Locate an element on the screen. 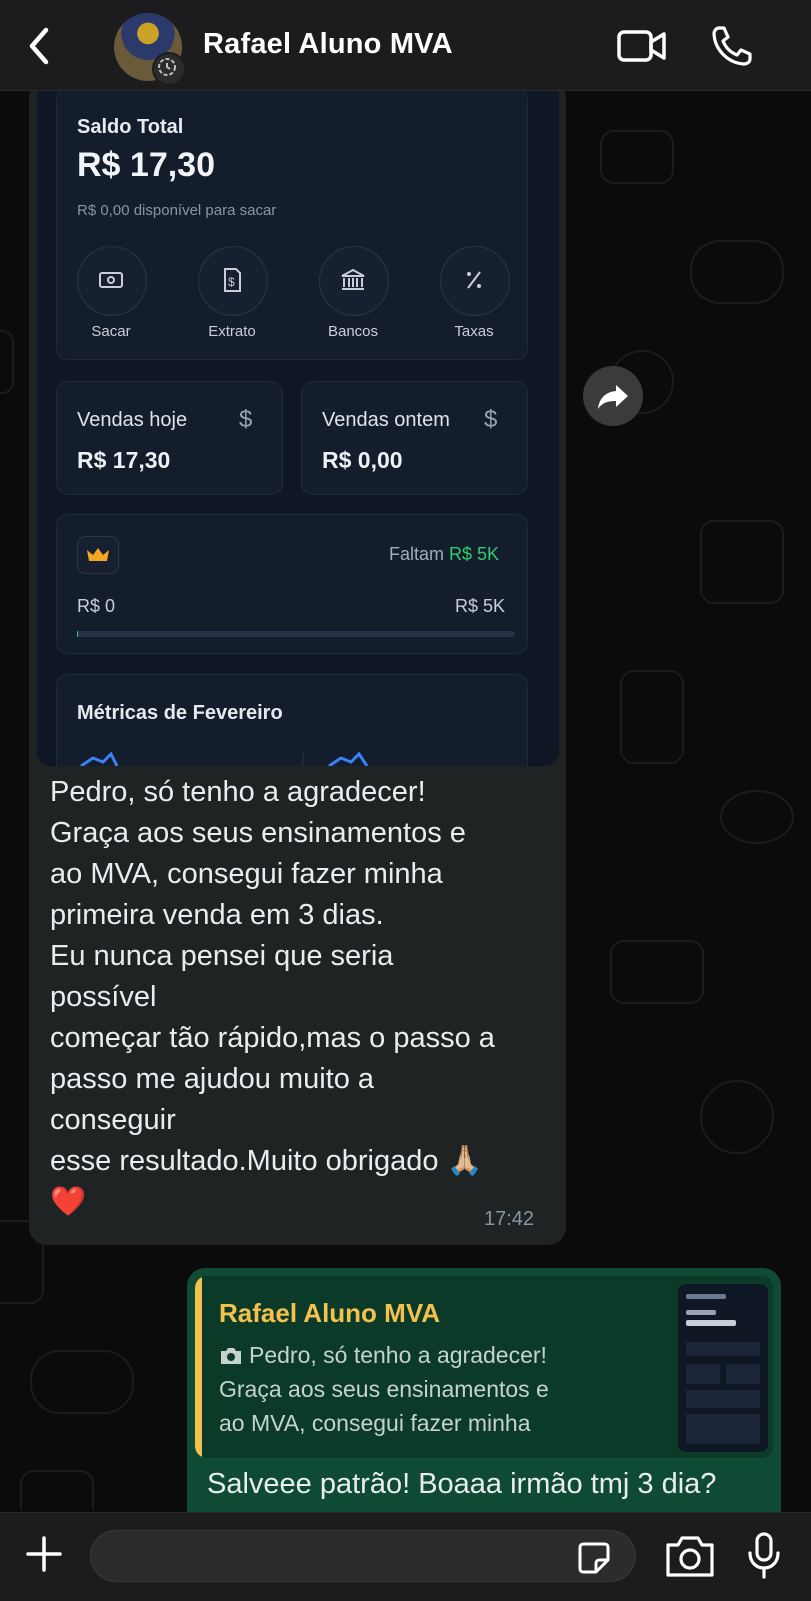 The image size is (811, 1601). goal-progress-bar is located at coordinates (296, 634).